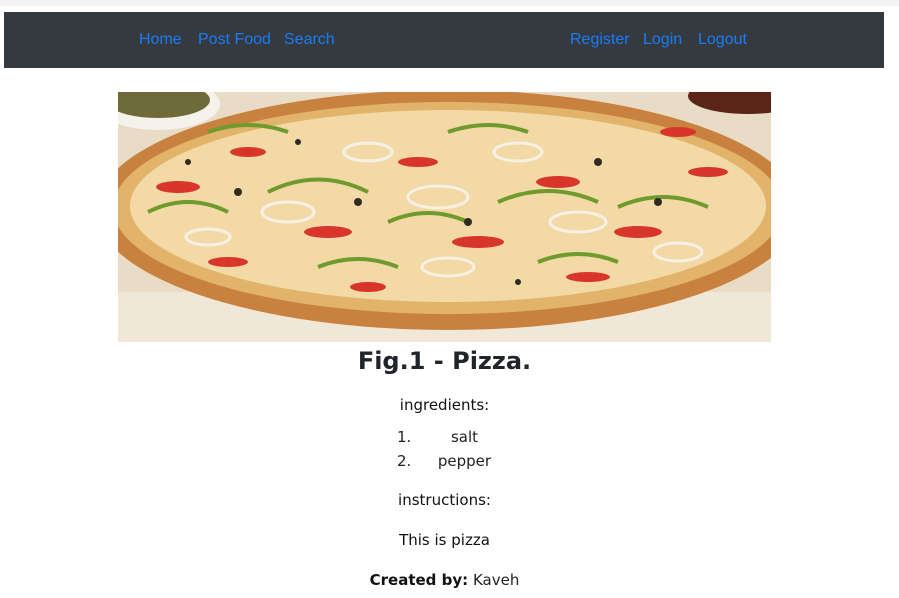 The width and height of the screenshot is (899, 598). Describe the element at coordinates (496, 580) in the screenshot. I see `created-by-value: Kaveh` at that location.